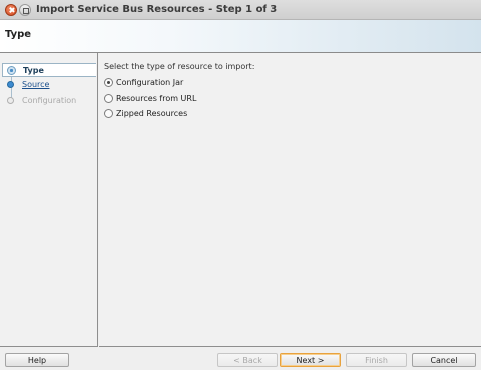 The width and height of the screenshot is (481, 370). What do you see at coordinates (310, 360) in the screenshot?
I see `next-button: Next >` at bounding box center [310, 360].